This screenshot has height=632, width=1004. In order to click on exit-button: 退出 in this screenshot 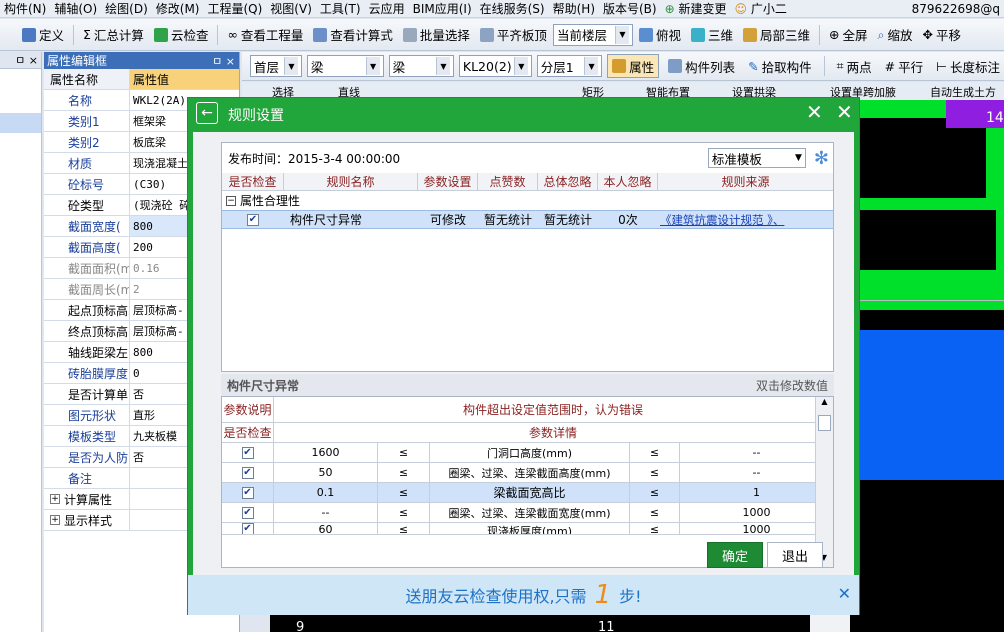, I will do `click(795, 555)`.